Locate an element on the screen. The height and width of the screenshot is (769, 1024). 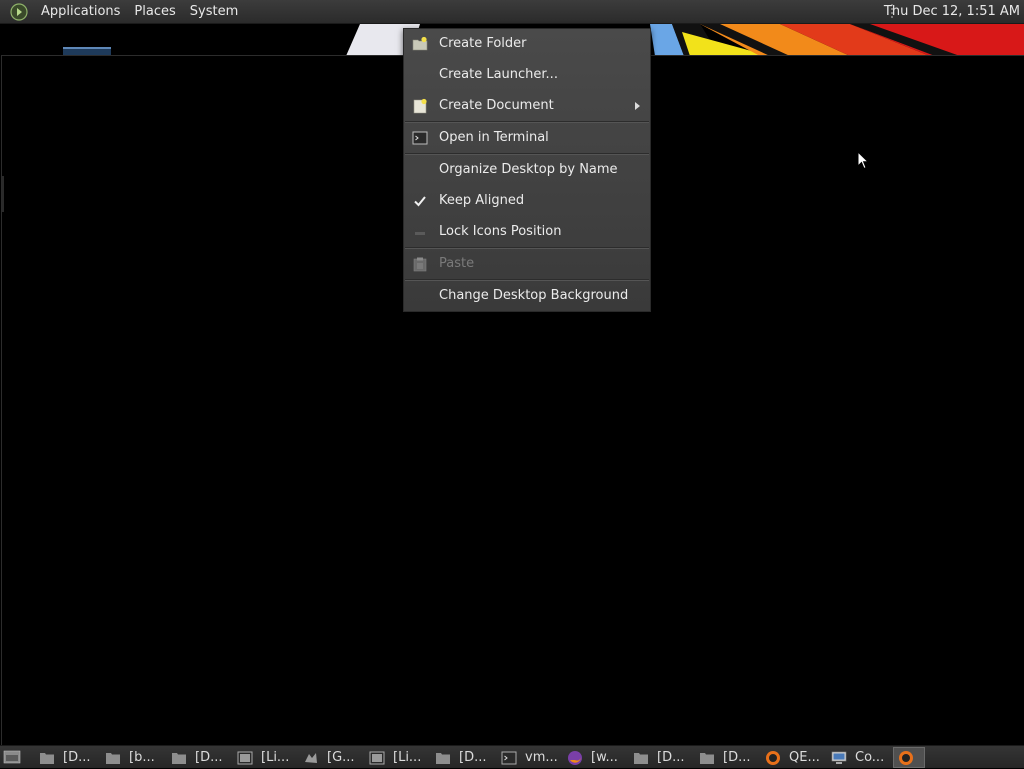
menu-label: Lock Icons Position is located at coordinates (500, 231).